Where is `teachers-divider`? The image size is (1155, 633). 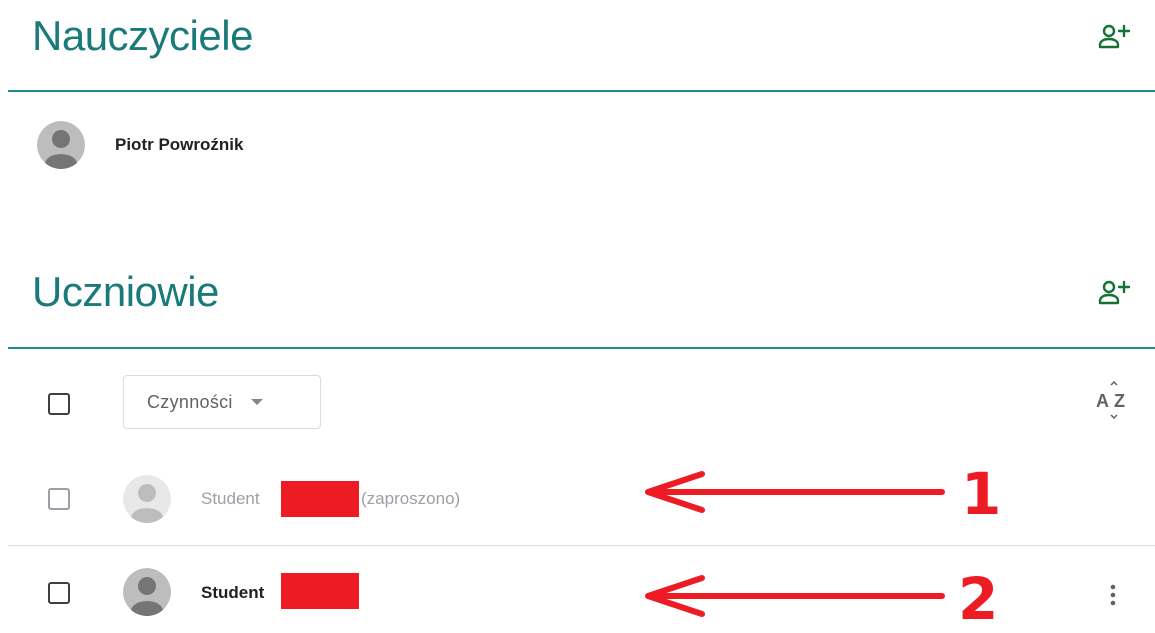
teachers-divider is located at coordinates (581, 91).